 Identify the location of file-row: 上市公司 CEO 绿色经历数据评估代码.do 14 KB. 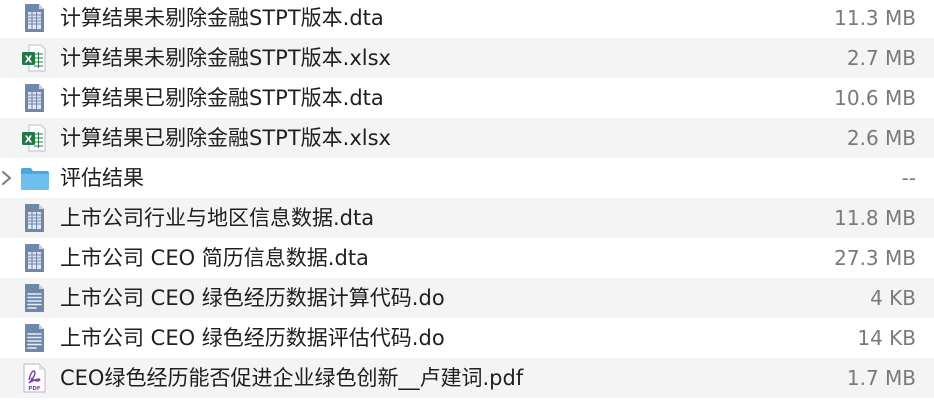
(467, 338).